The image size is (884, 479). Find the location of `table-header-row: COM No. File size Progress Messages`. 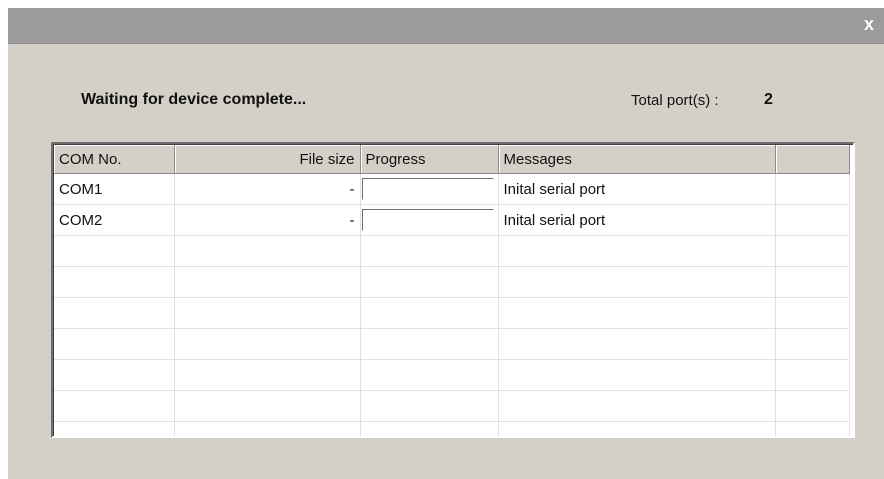

table-header-row: COM No. File size Progress Messages is located at coordinates (452, 159).